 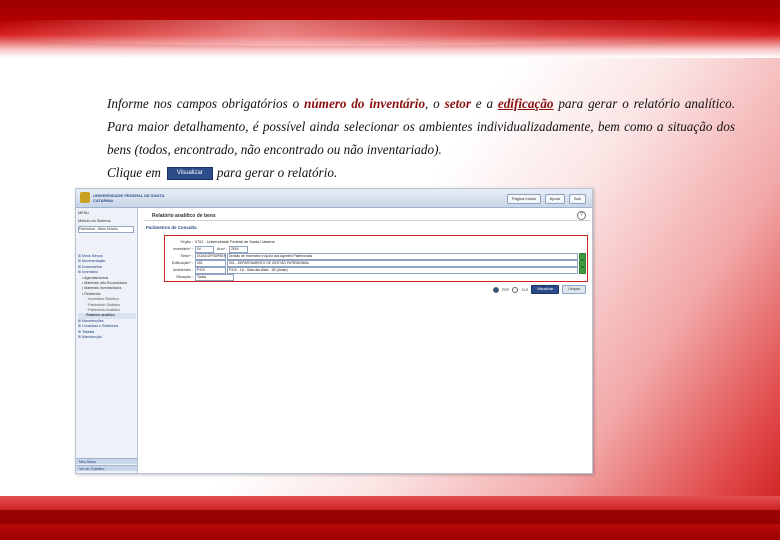 I want to click on highlight-edificacao: edificação, so click(x=525, y=103).